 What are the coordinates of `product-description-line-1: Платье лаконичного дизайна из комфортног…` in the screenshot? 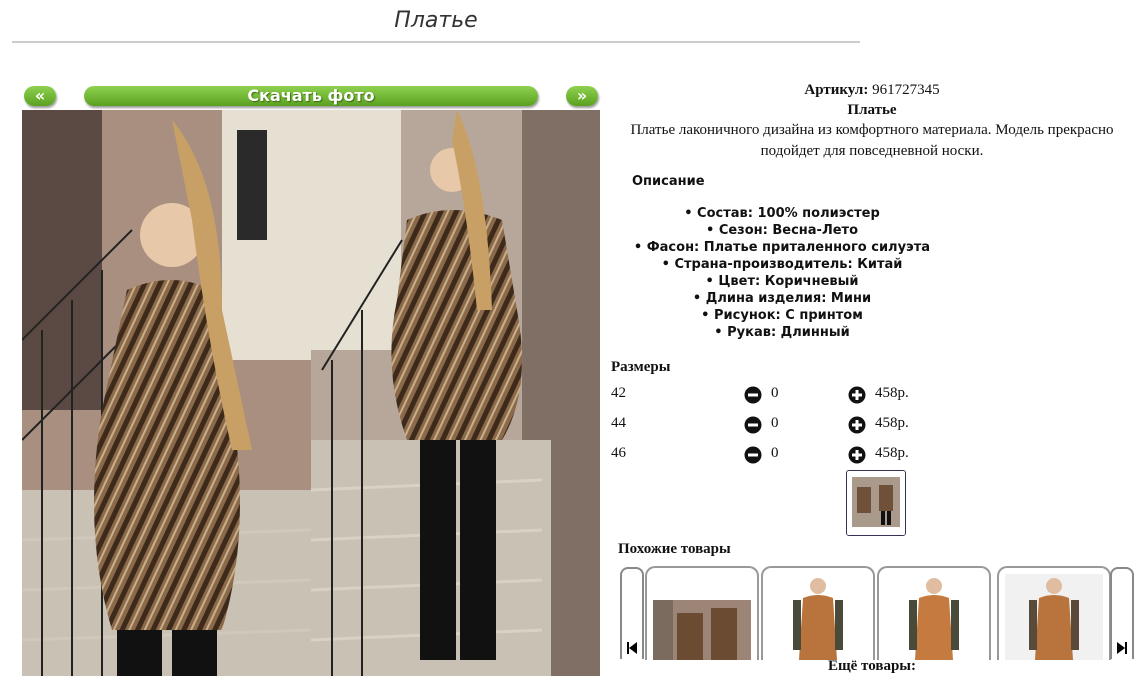 It's located at (872, 130).